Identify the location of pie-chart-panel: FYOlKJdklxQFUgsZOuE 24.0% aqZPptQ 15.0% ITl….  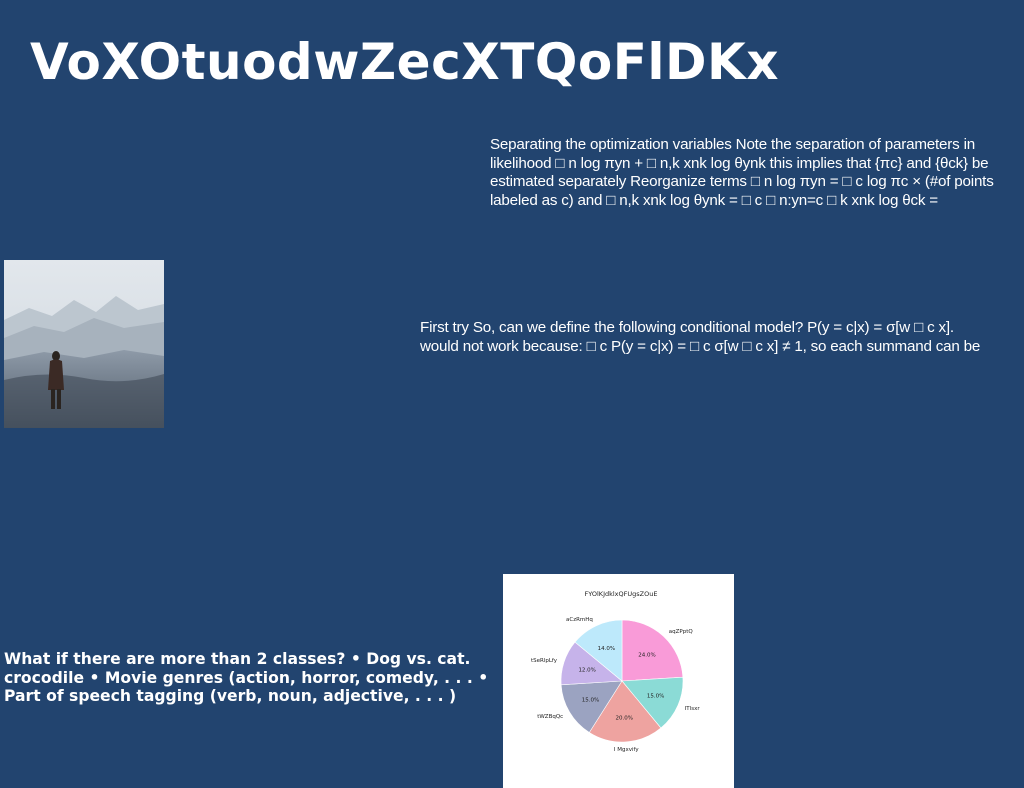
(618, 681).